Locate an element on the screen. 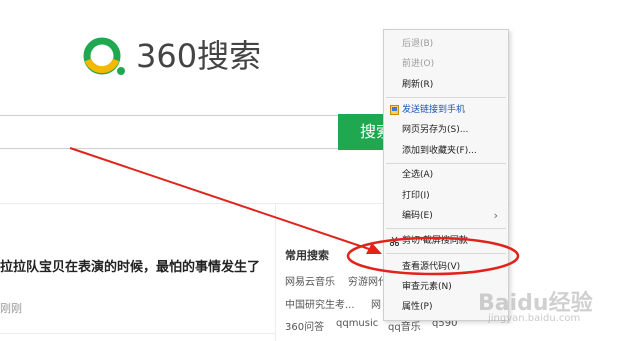 This screenshot has width=620, height=341. chevron-right-icon: › is located at coordinates (495, 215).